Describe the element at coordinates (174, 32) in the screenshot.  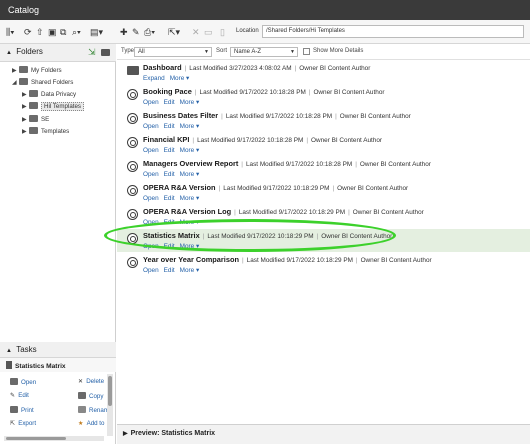
I see `export-icon: ⇱▾` at that location.